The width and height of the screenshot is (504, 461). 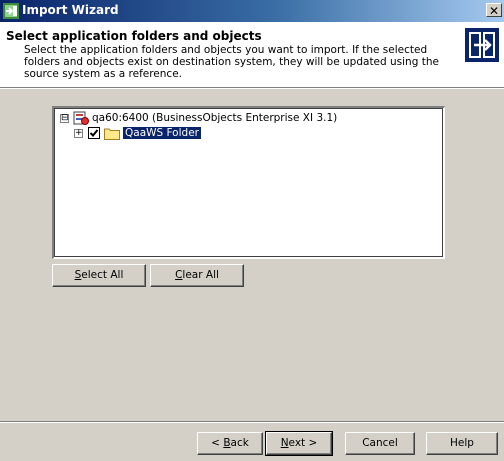 I want to click on title-bar: Import Wizard ✕, so click(x=252, y=11).